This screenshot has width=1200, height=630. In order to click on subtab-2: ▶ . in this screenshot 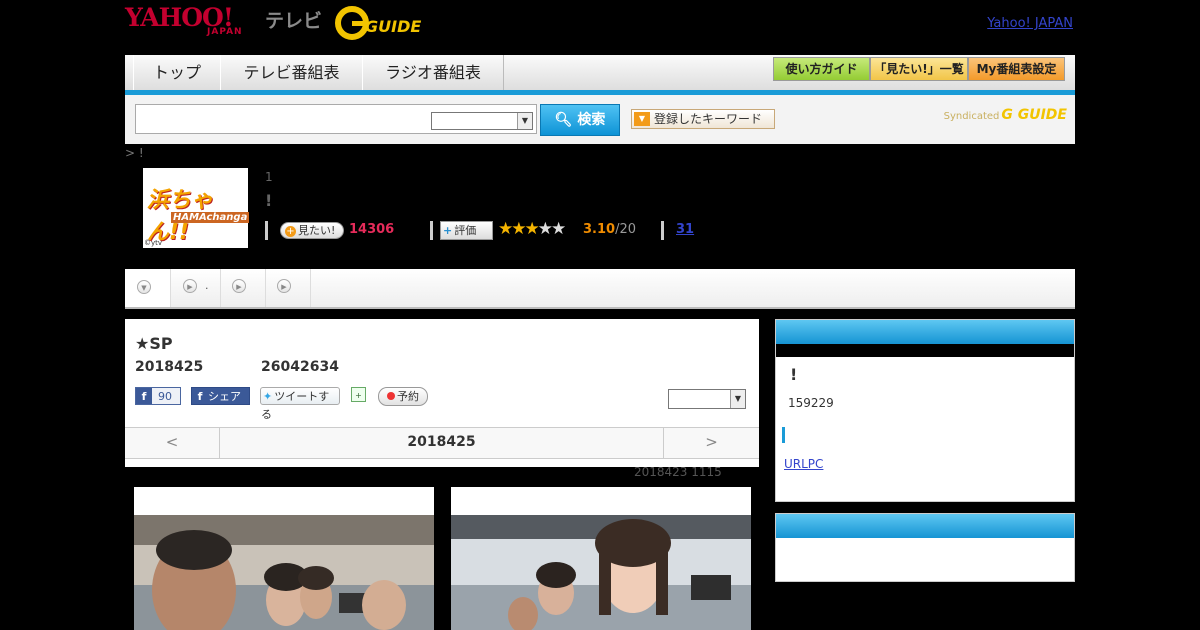, I will do `click(196, 288)`.